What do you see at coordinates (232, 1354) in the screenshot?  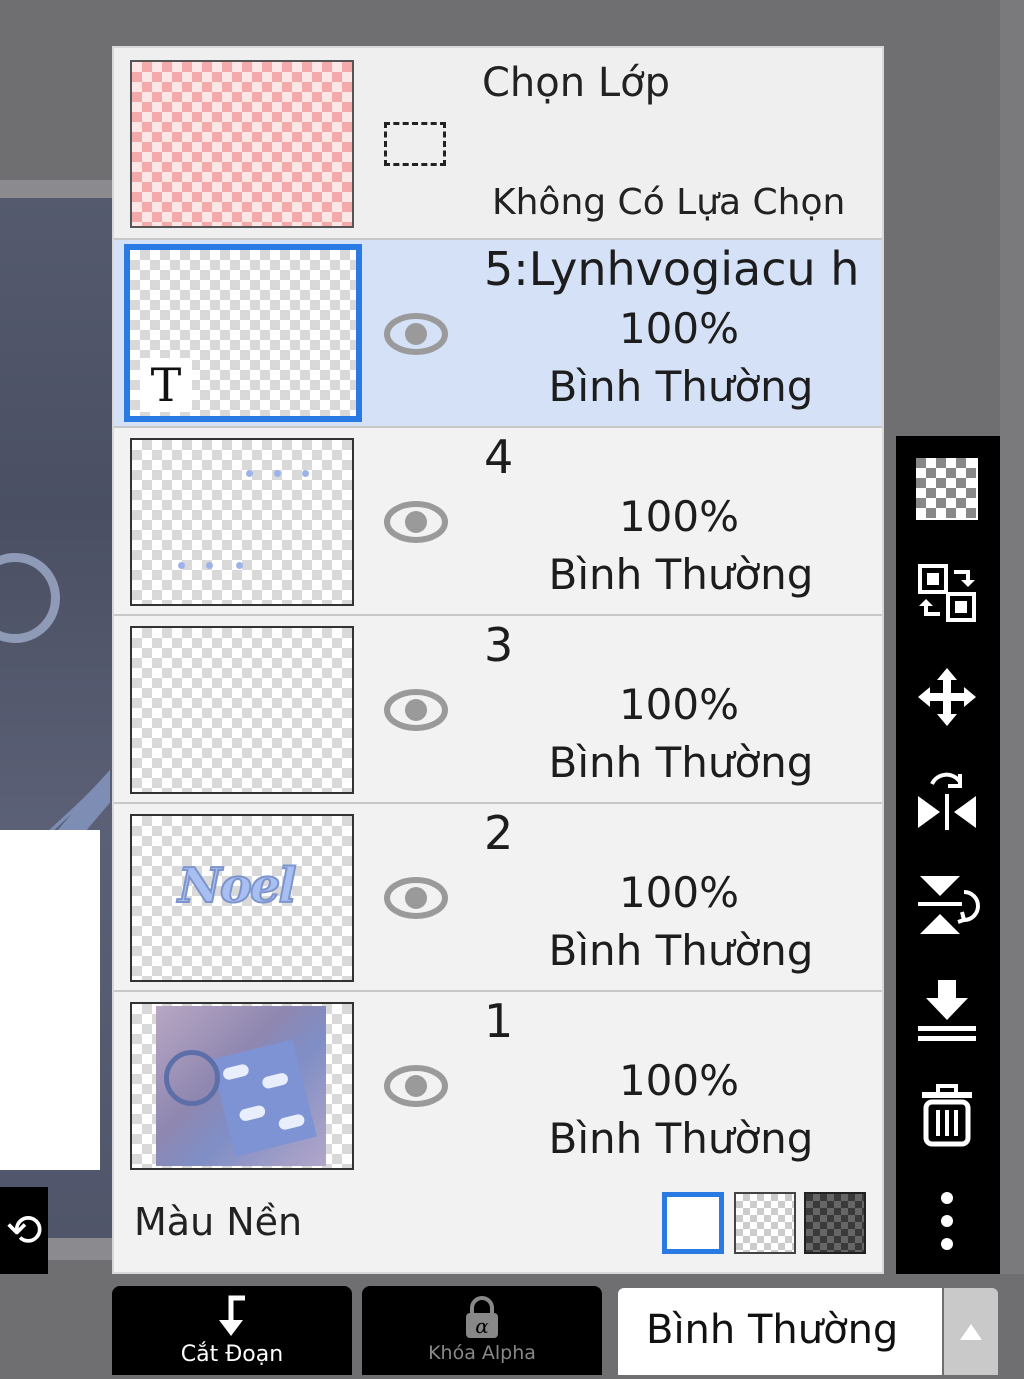 I see `clip-label: Cắt Đoạn` at bounding box center [232, 1354].